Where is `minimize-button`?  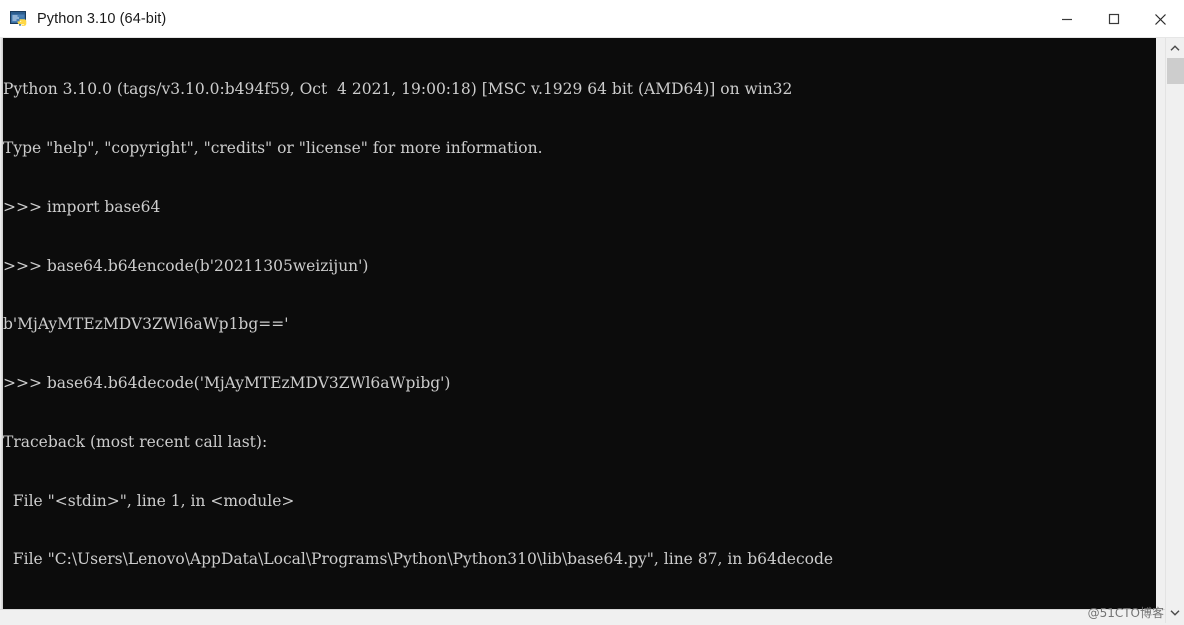
minimize-button is located at coordinates (1066, 19).